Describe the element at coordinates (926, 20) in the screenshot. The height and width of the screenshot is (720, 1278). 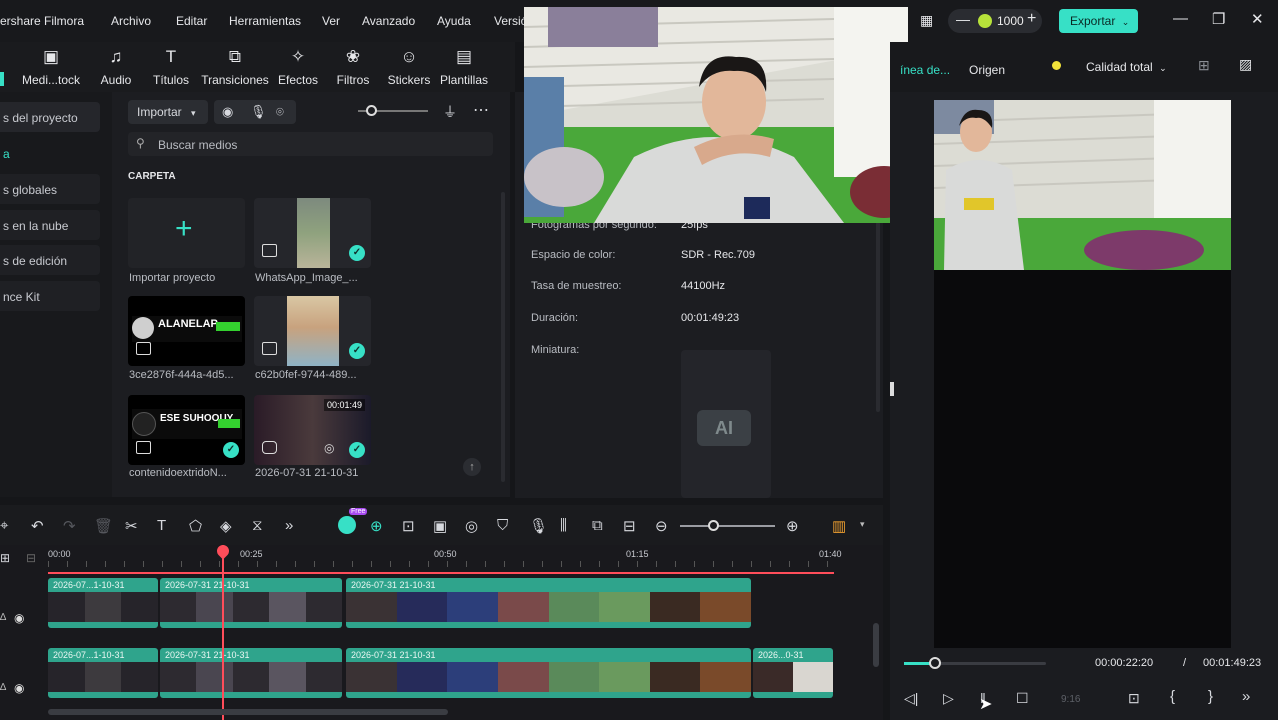
I see `grid-apps-icon: ▦` at that location.